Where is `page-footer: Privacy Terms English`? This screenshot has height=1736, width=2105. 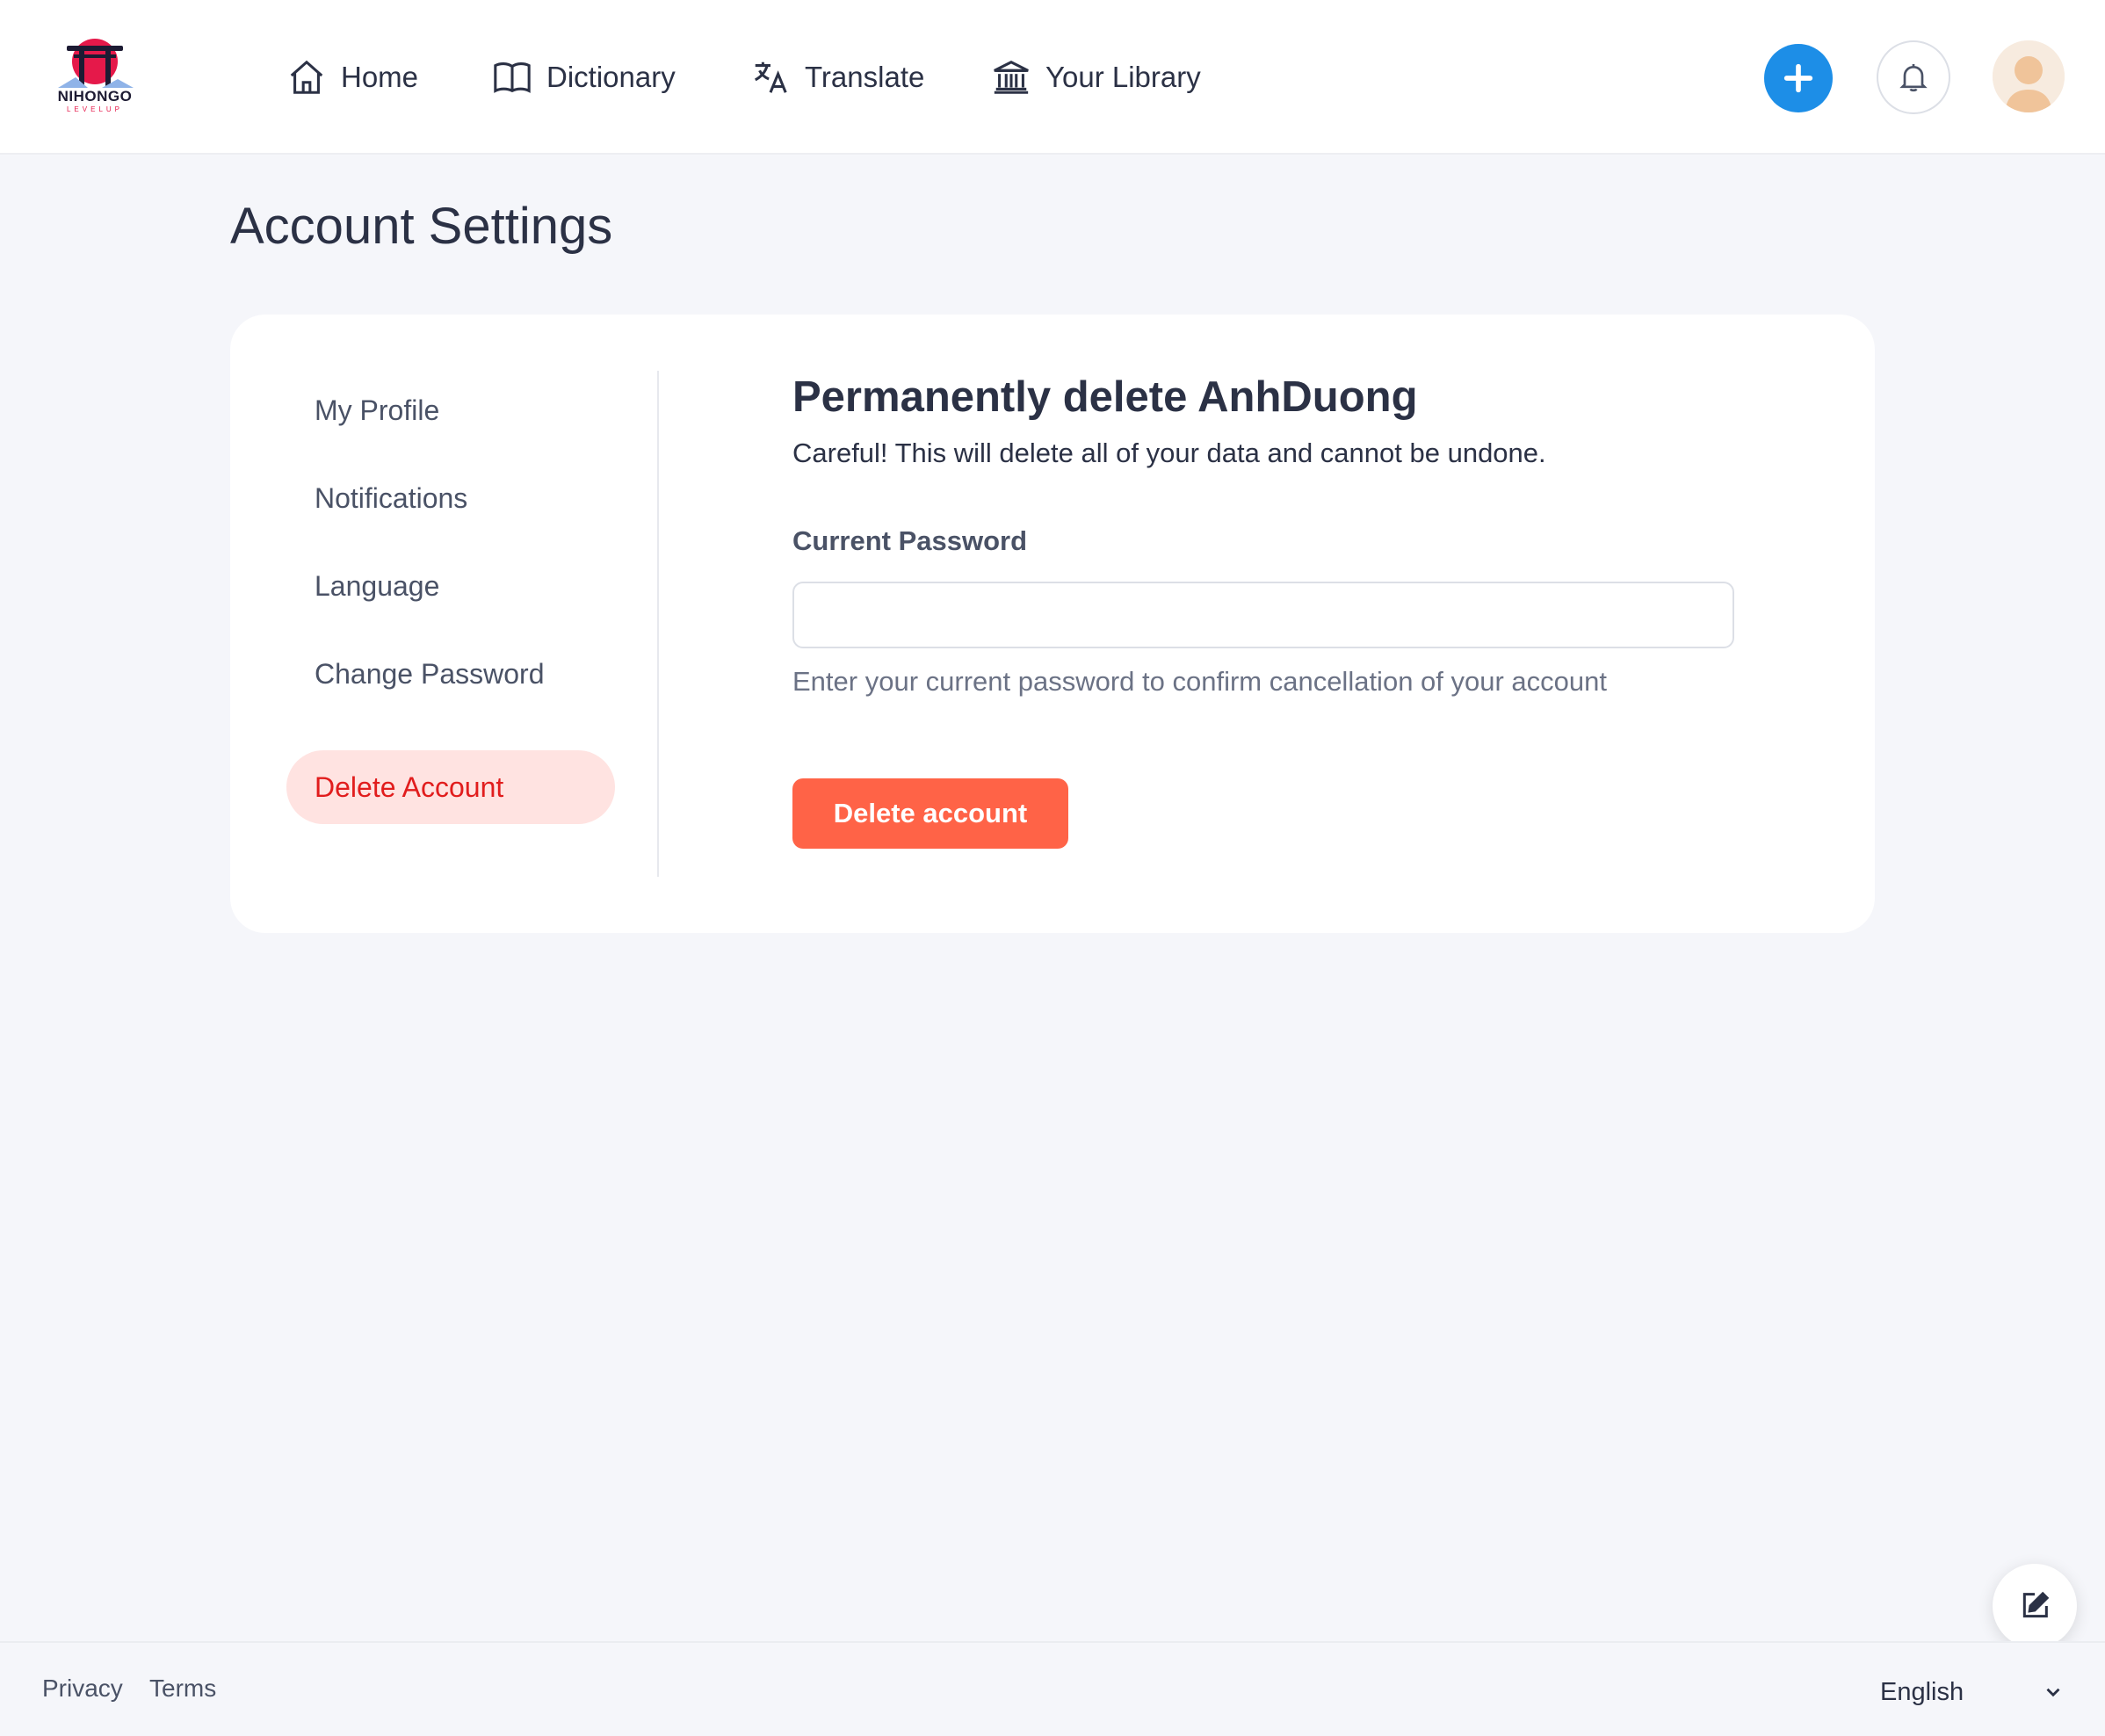 page-footer: Privacy Terms English is located at coordinates (1052, 1688).